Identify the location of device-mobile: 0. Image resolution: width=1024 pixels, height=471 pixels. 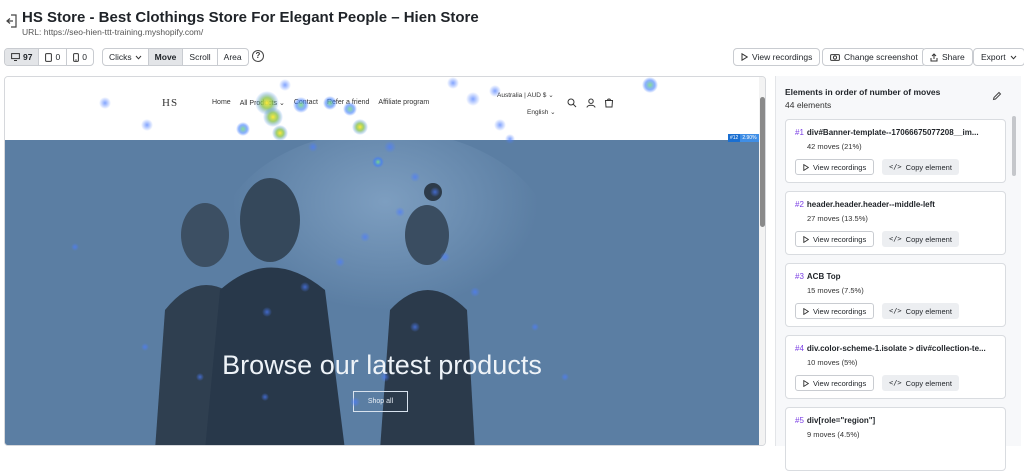
(80, 57).